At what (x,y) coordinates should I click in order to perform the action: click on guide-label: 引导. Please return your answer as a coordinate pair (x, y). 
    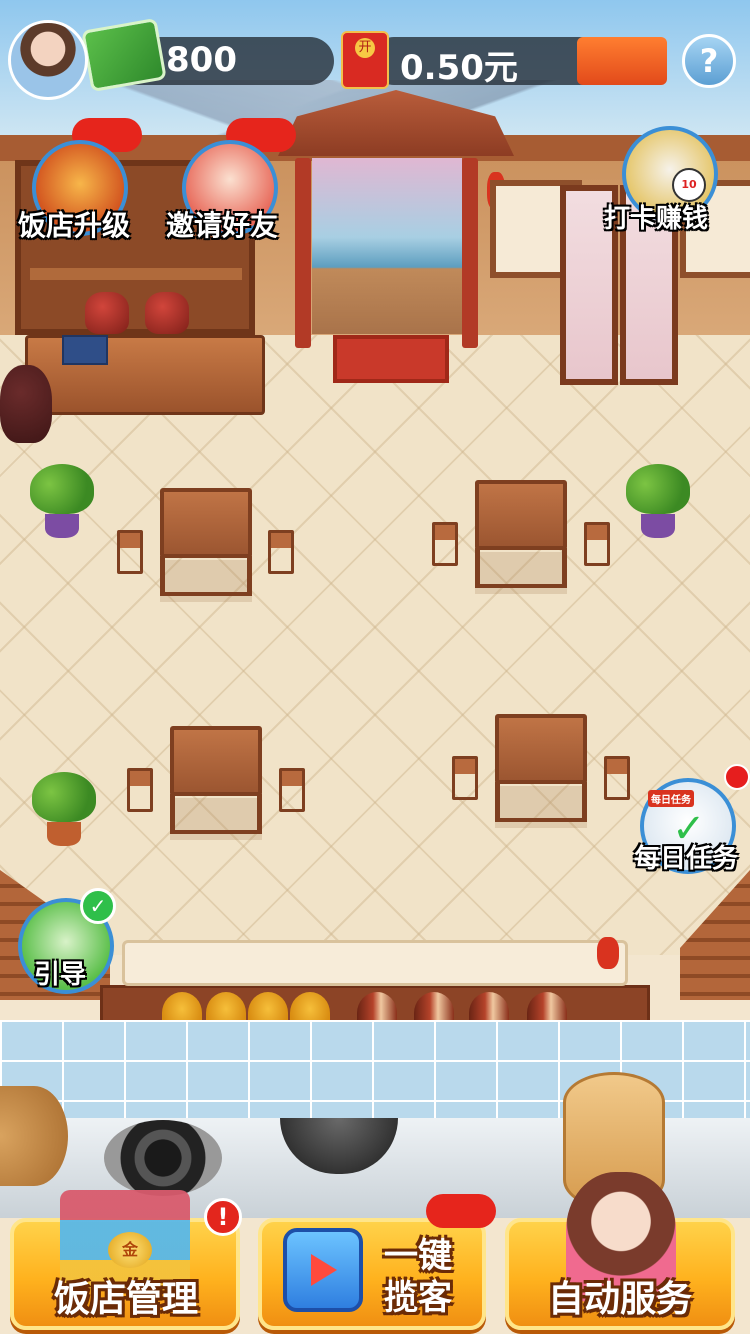
    Looking at the image, I should click on (60, 972).